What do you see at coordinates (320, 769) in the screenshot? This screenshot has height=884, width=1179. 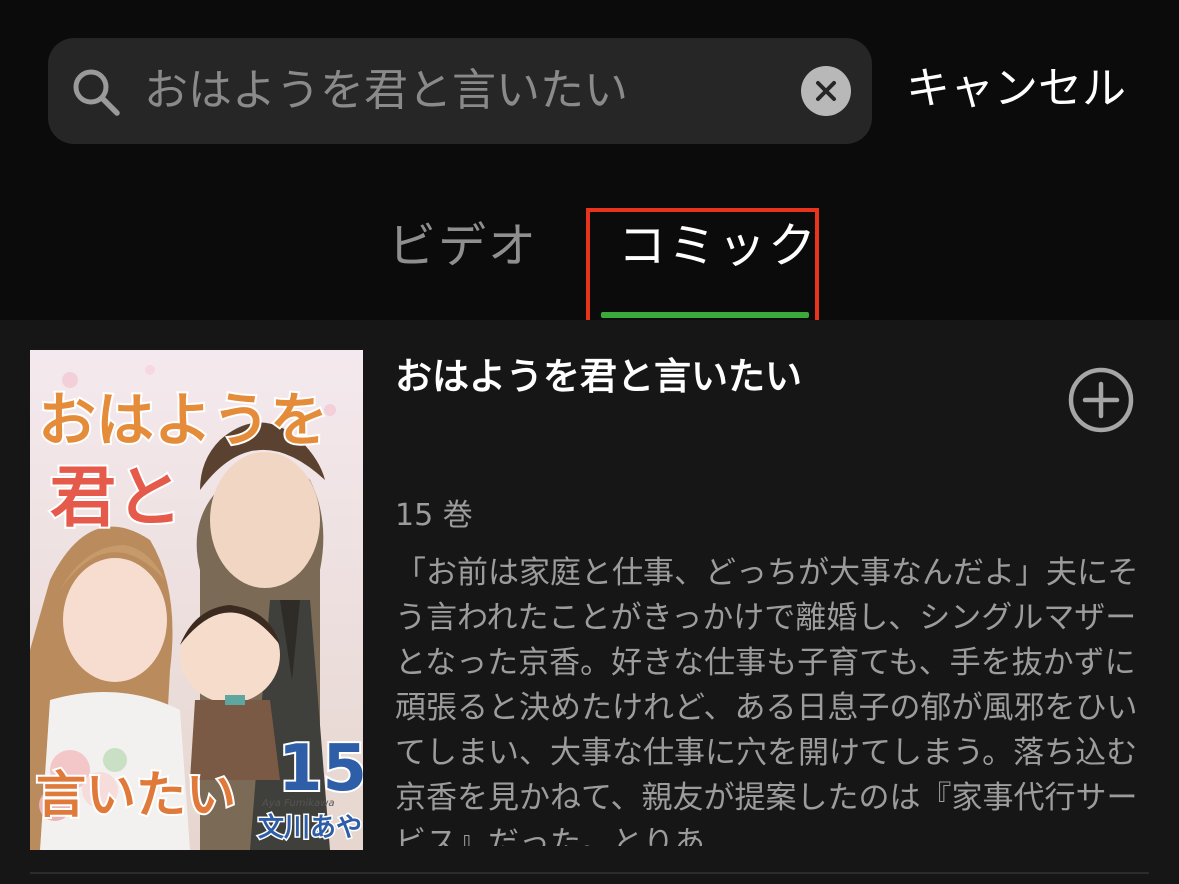 I see `cover-volume-number: 15` at bounding box center [320, 769].